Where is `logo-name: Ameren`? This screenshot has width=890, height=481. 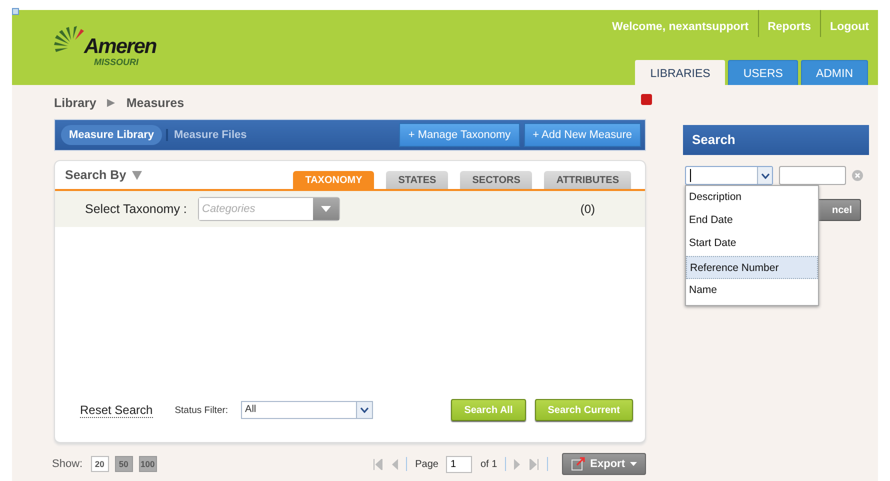
logo-name: Ameren is located at coordinates (120, 47).